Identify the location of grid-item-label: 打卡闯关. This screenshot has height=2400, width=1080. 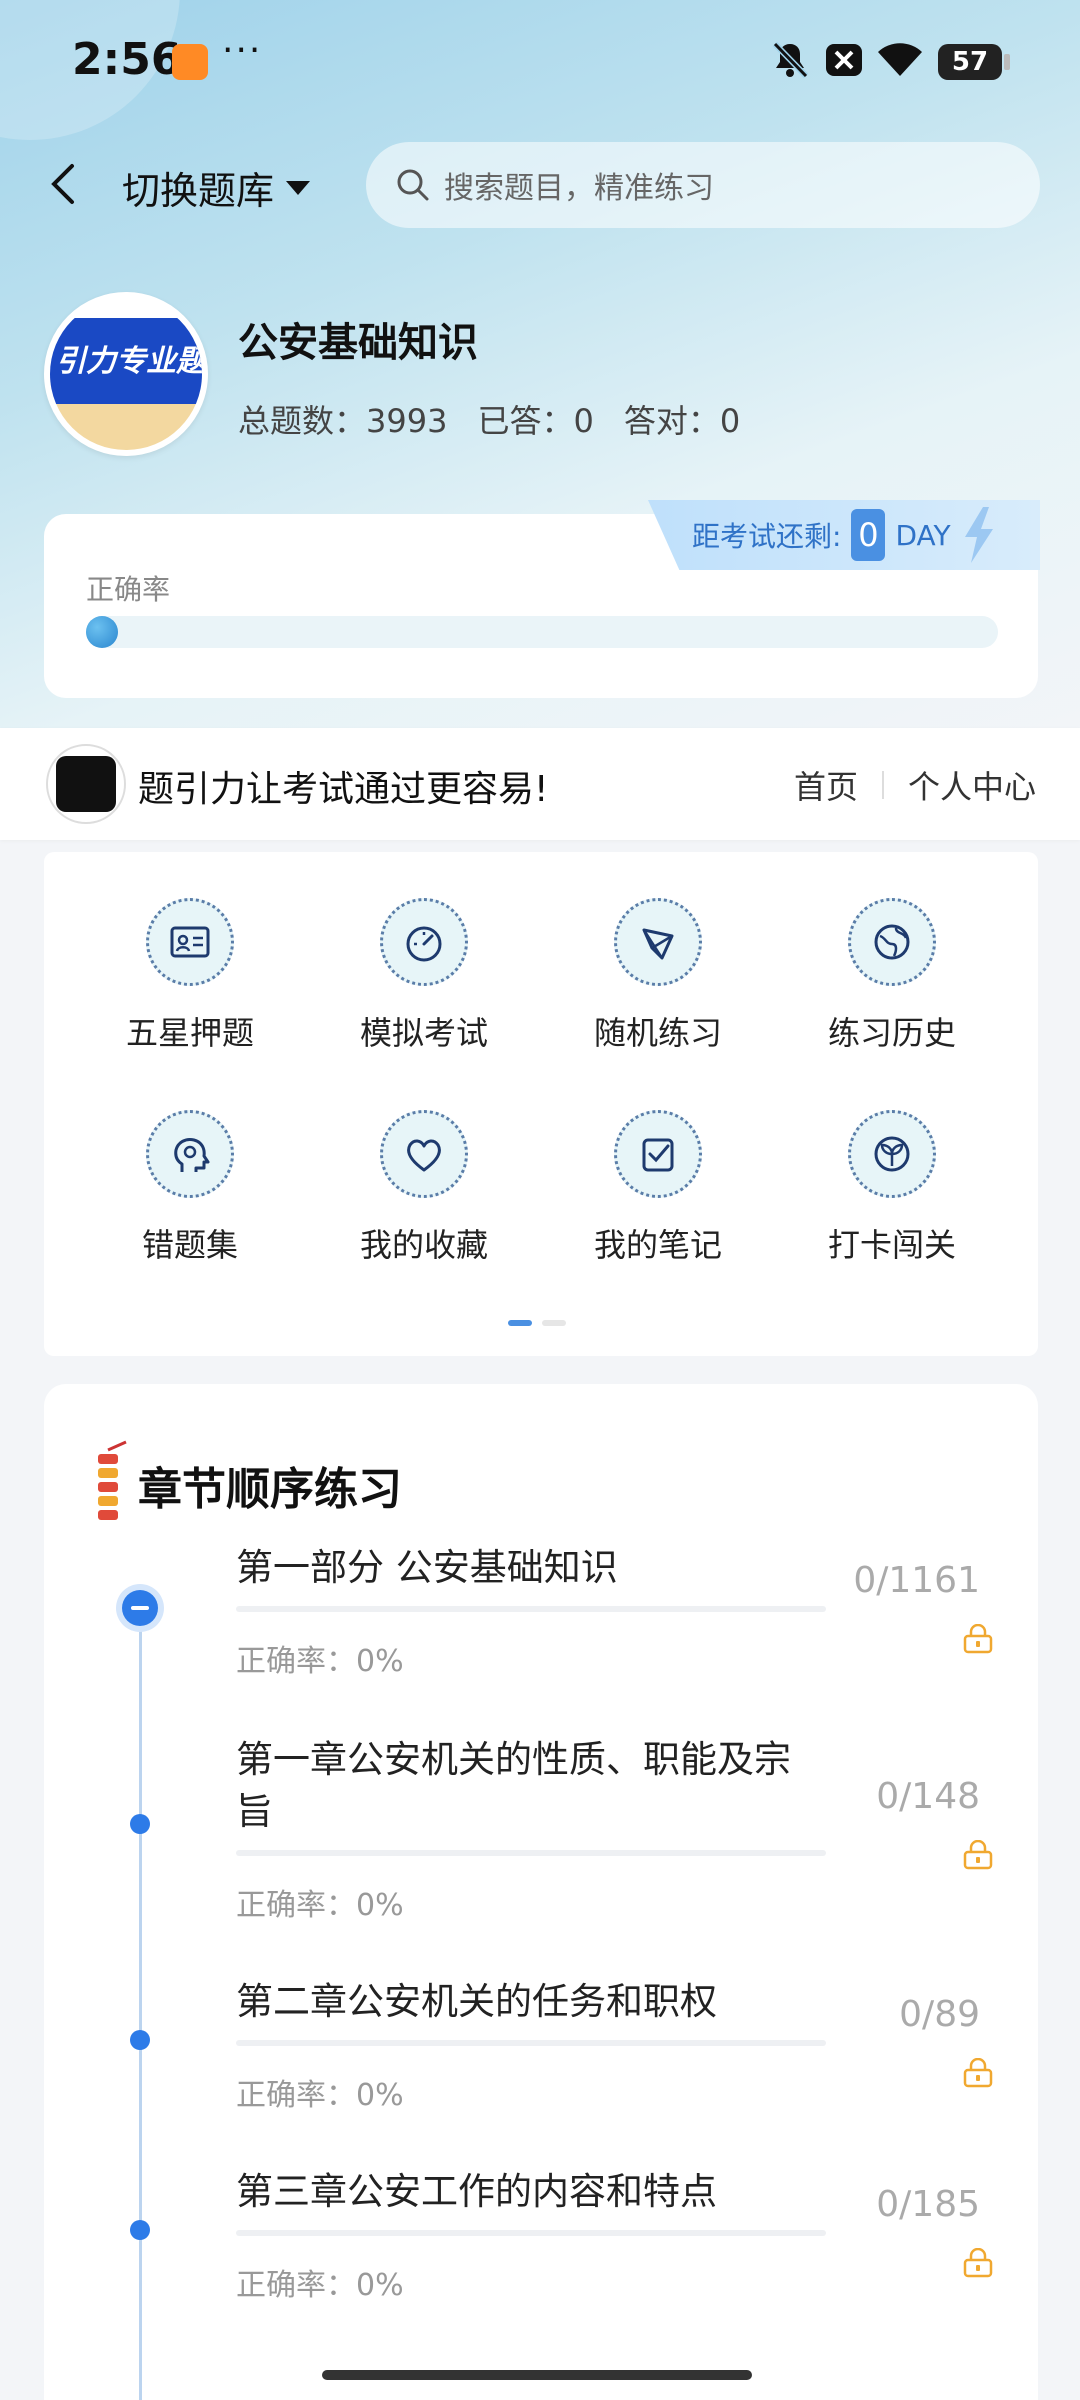
(891, 1245).